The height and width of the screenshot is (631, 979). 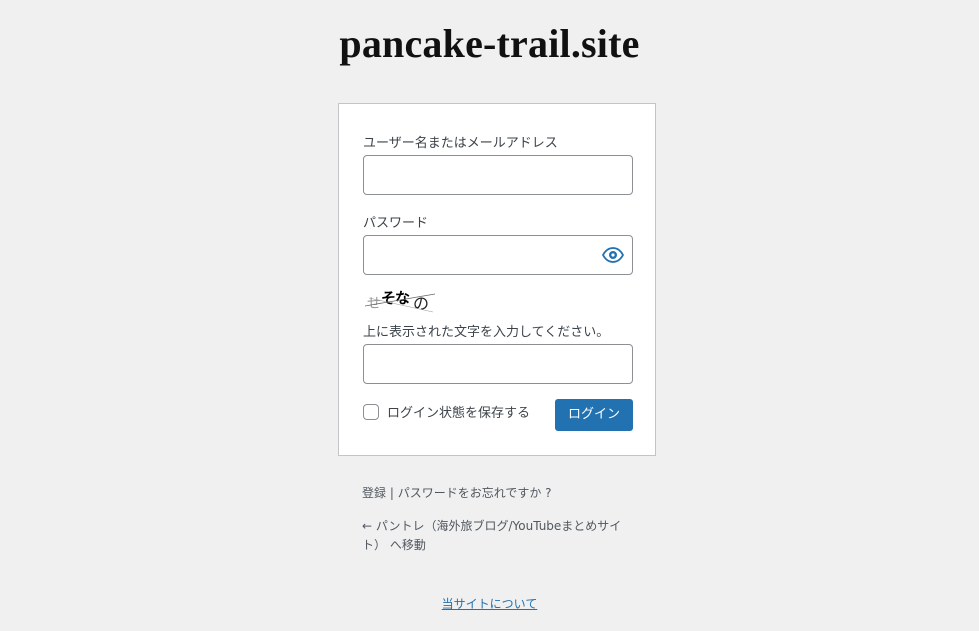 What do you see at coordinates (613, 255) in the screenshot?
I see `show-password-icon` at bounding box center [613, 255].